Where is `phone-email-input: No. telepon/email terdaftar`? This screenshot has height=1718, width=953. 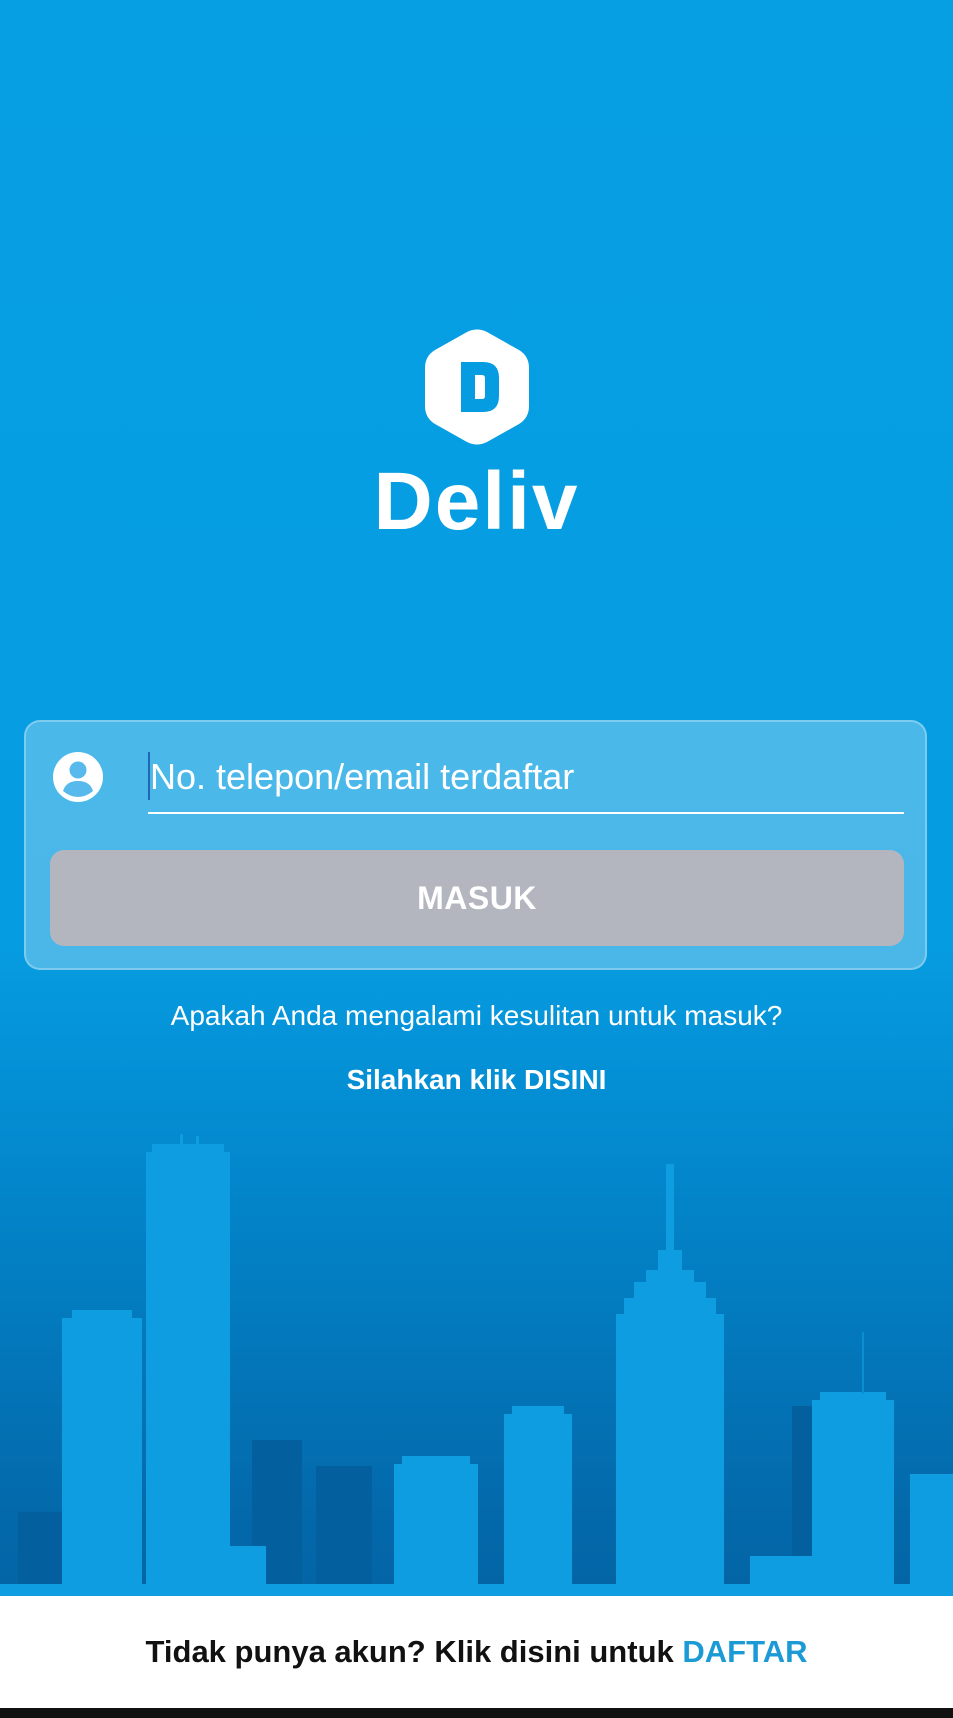 phone-email-input: No. telepon/email terdaftar is located at coordinates (526, 778).